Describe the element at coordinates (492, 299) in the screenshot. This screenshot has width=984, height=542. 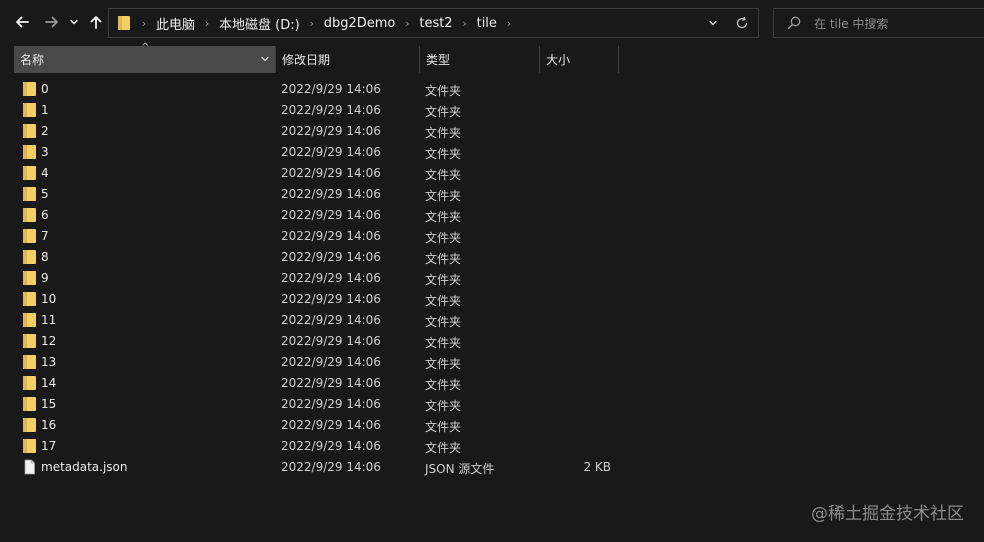
I see `folder-row: 10 2022/9/29 14:06 文件夹` at that location.